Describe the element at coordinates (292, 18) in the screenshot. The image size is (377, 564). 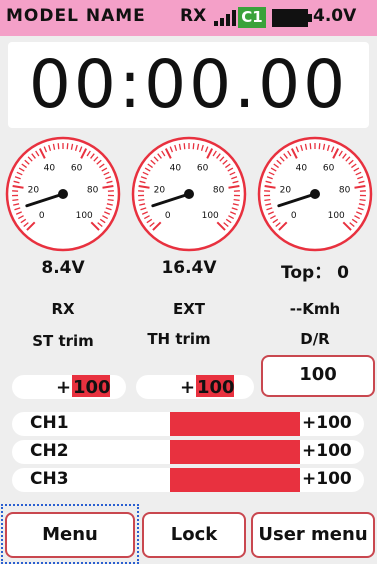
I see `battery-icon` at that location.